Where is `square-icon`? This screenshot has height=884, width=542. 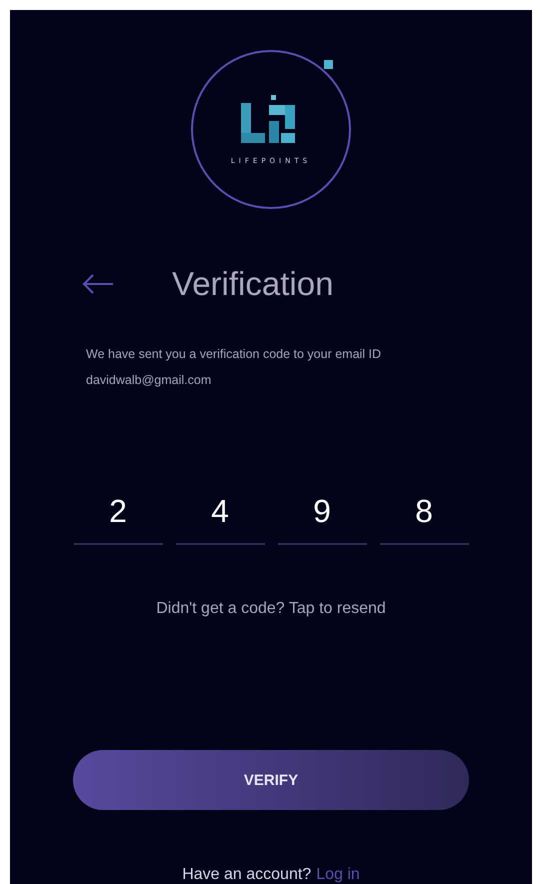 square-icon is located at coordinates (328, 64).